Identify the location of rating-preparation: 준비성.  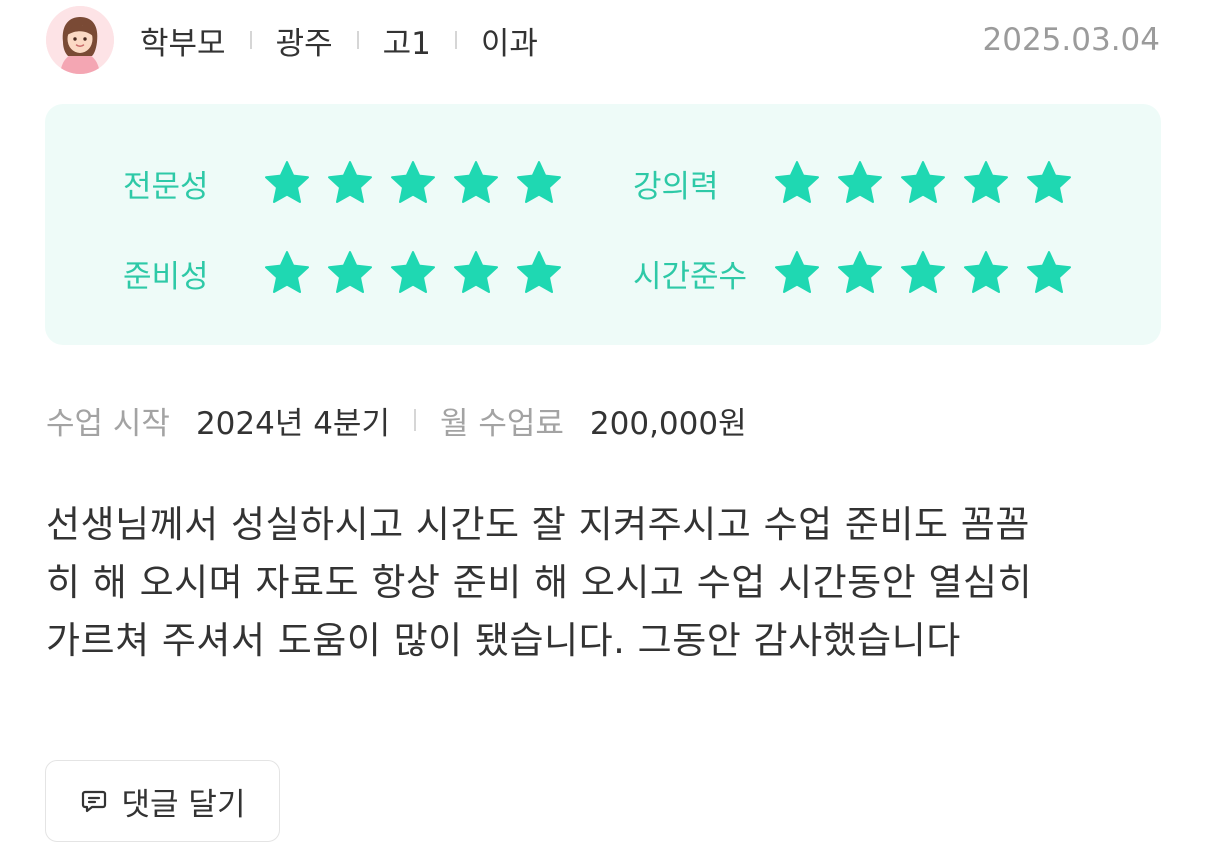
(350, 273).